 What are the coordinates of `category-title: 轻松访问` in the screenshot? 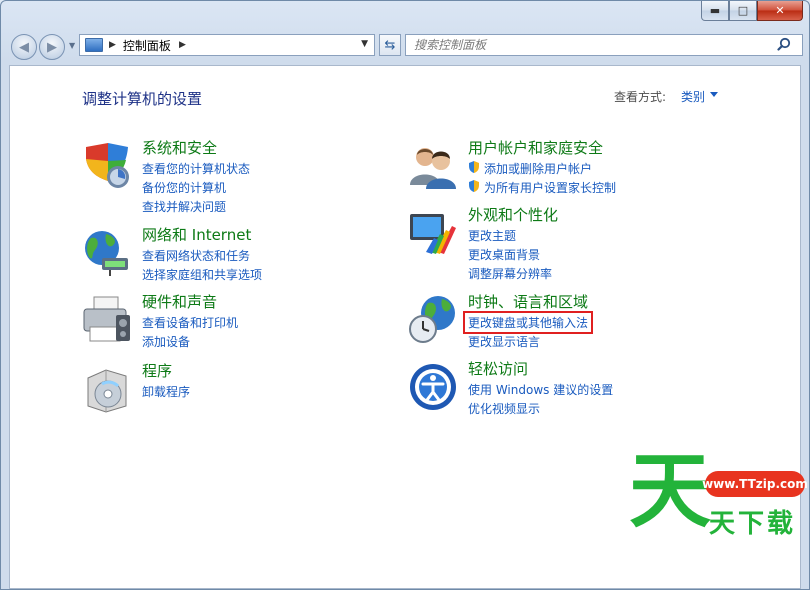 It's located at (498, 368).